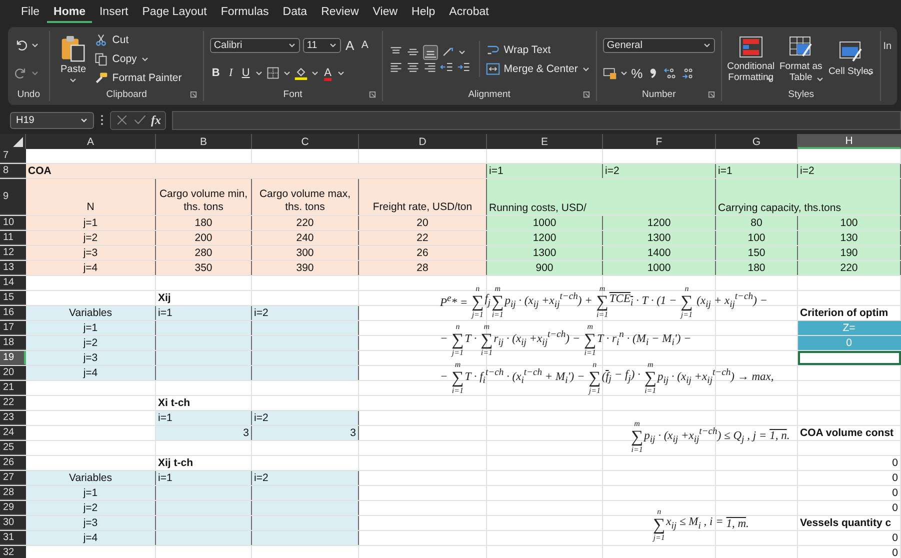 This screenshot has width=901, height=558. I want to click on number-format-field: General, so click(658, 45).